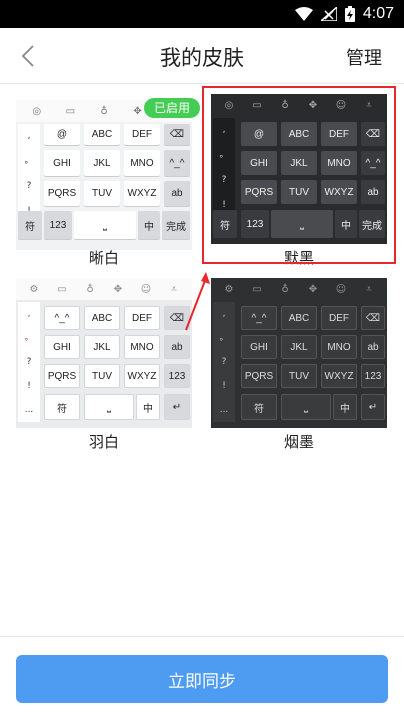 This screenshot has width=404, height=720. Describe the element at coordinates (364, 57) in the screenshot. I see `manage-button: 管理` at that location.